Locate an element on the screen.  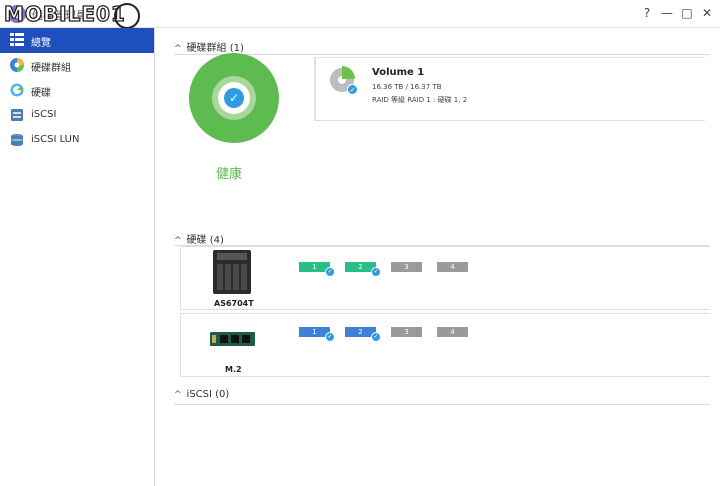
help-button: ? is located at coordinates (647, 13).